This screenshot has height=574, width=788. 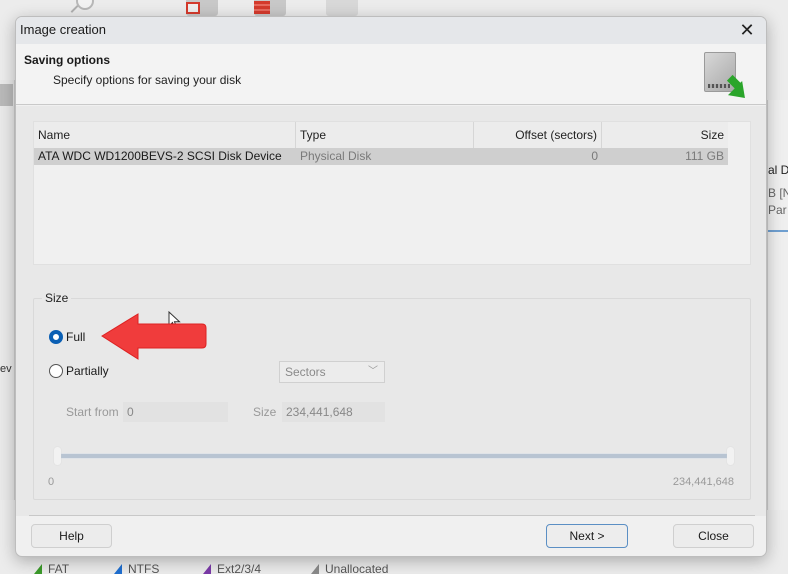 What do you see at coordinates (336, 156) in the screenshot?
I see `cell-type: Physical Disk` at bounding box center [336, 156].